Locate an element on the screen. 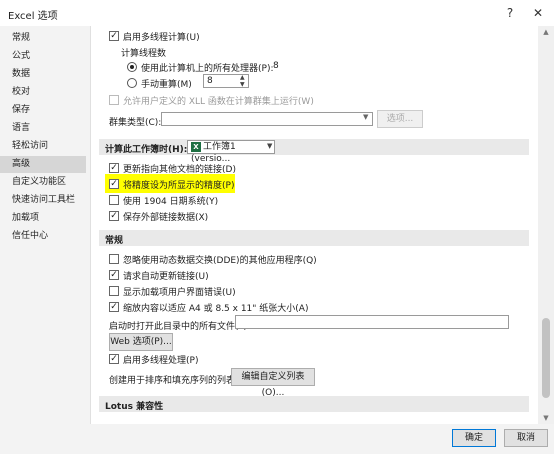  spin-arrows-icon: ▲ ▼ is located at coordinates (242, 81).